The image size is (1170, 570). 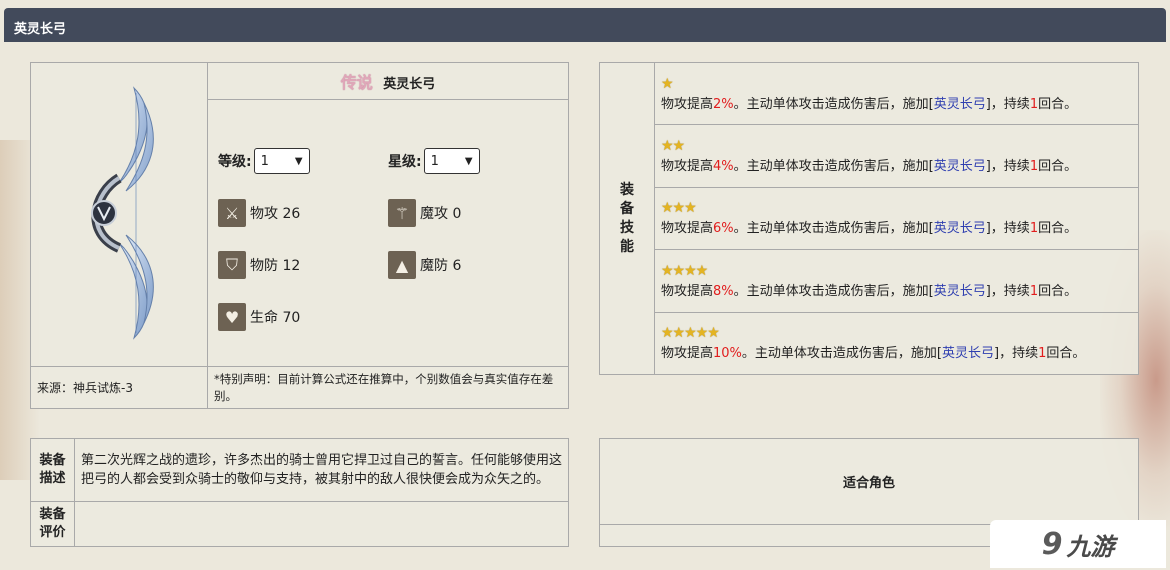 What do you see at coordinates (667, 83) in the screenshot?
I see `star-rating-icon: ★` at bounding box center [667, 83].